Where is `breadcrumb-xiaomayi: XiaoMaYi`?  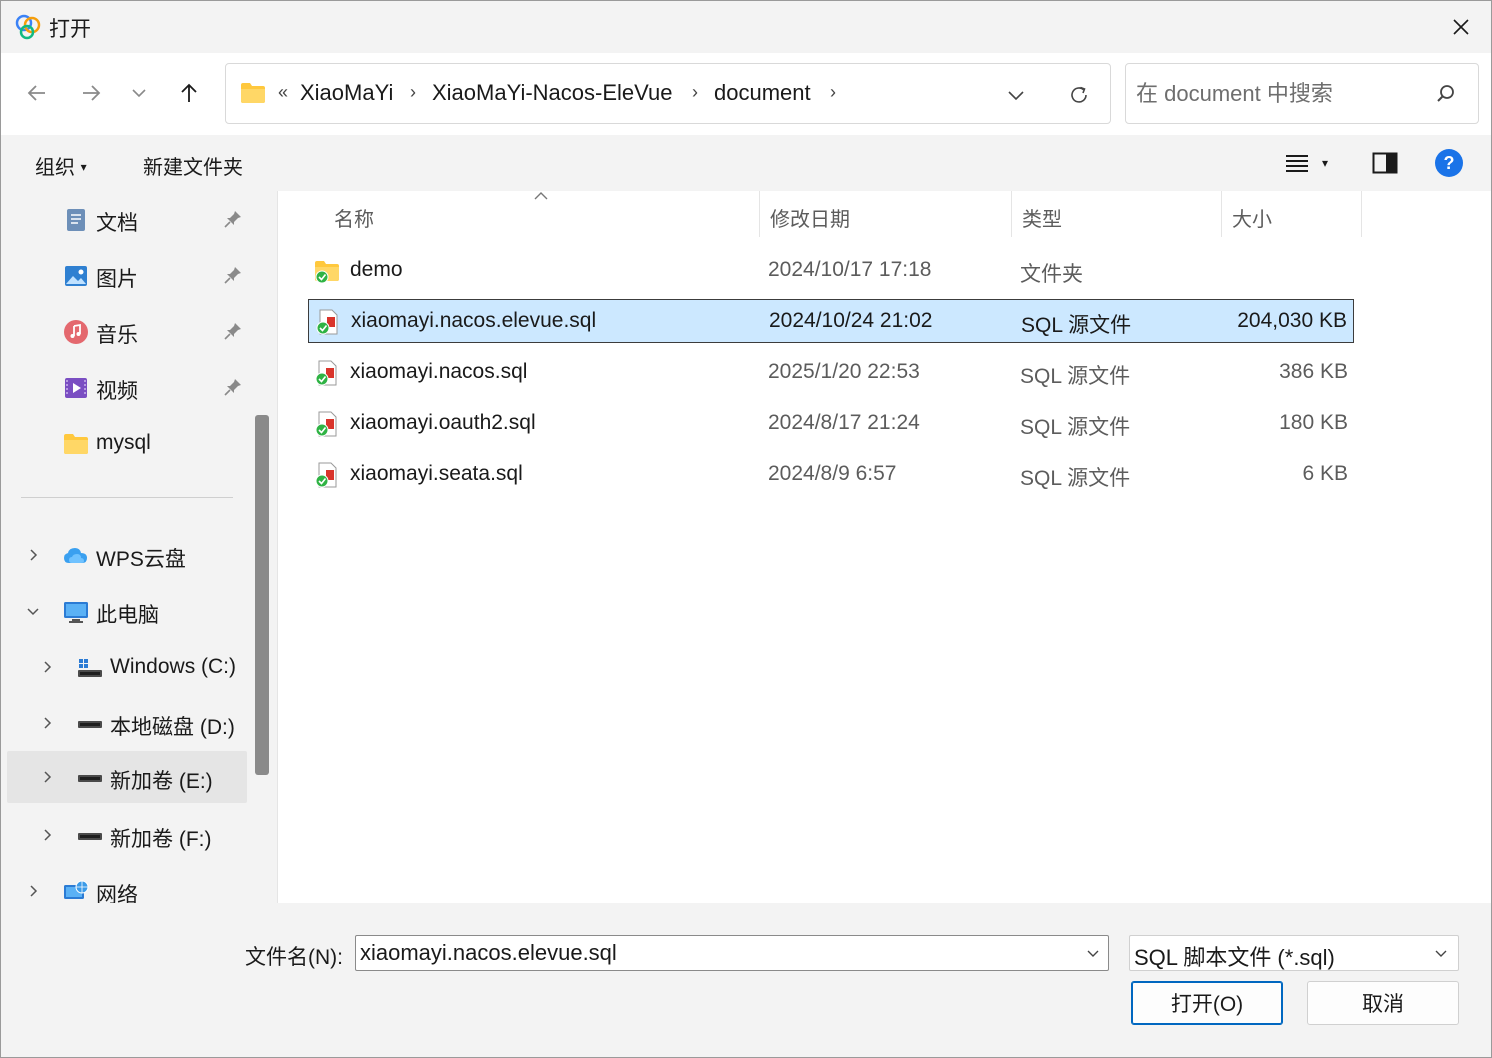
breadcrumb-xiaomayi: XiaoMaYi is located at coordinates (346, 93).